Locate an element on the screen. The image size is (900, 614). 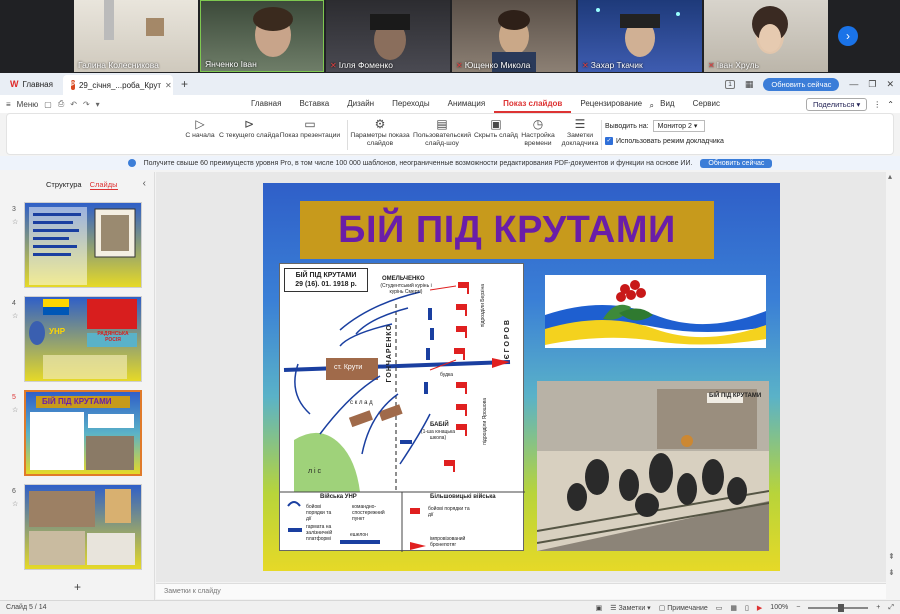
share-button: Поделиться ▾ is located at coordinates (837, 104).